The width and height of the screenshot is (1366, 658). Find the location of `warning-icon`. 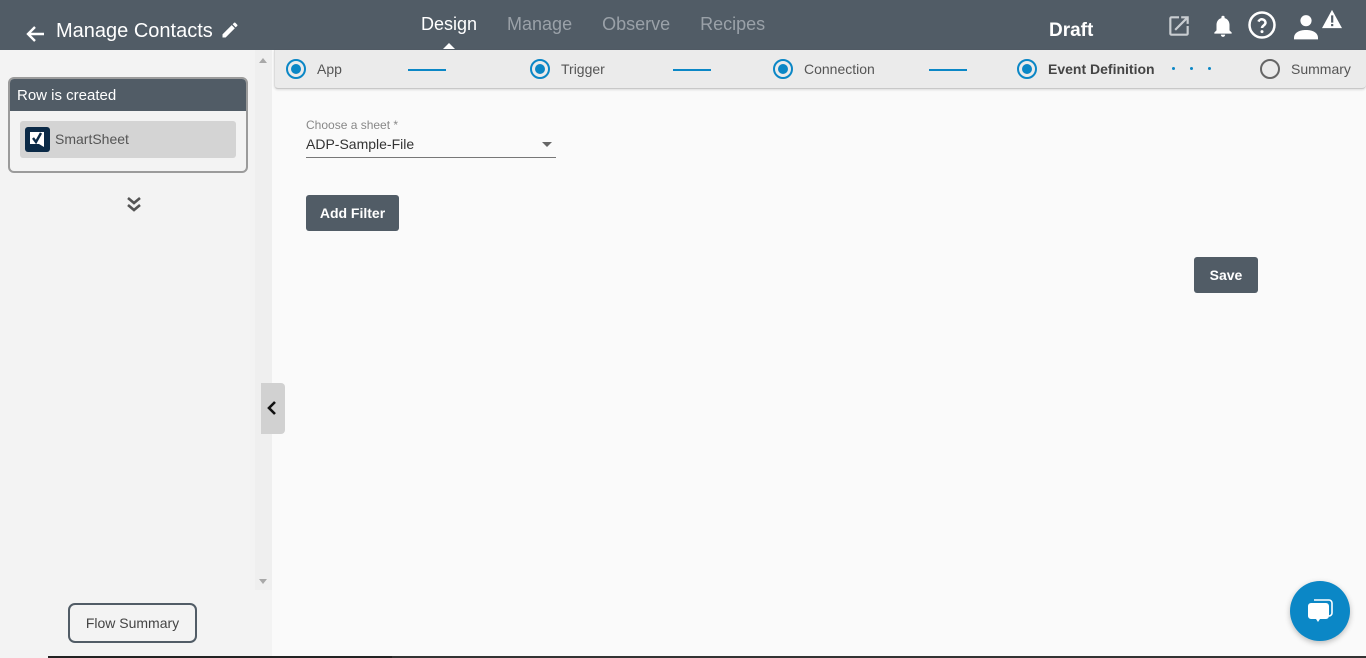

warning-icon is located at coordinates (1332, 19).